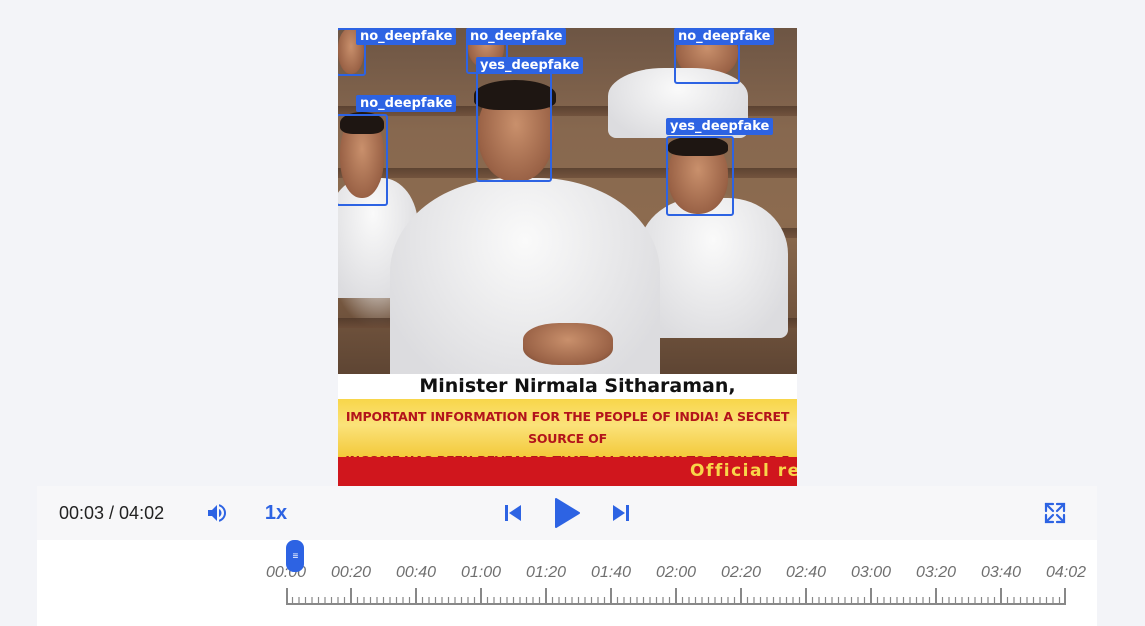 This screenshot has width=1145, height=626. What do you see at coordinates (481, 572) in the screenshot?
I see `timeline-tick-label: 01:00` at bounding box center [481, 572].